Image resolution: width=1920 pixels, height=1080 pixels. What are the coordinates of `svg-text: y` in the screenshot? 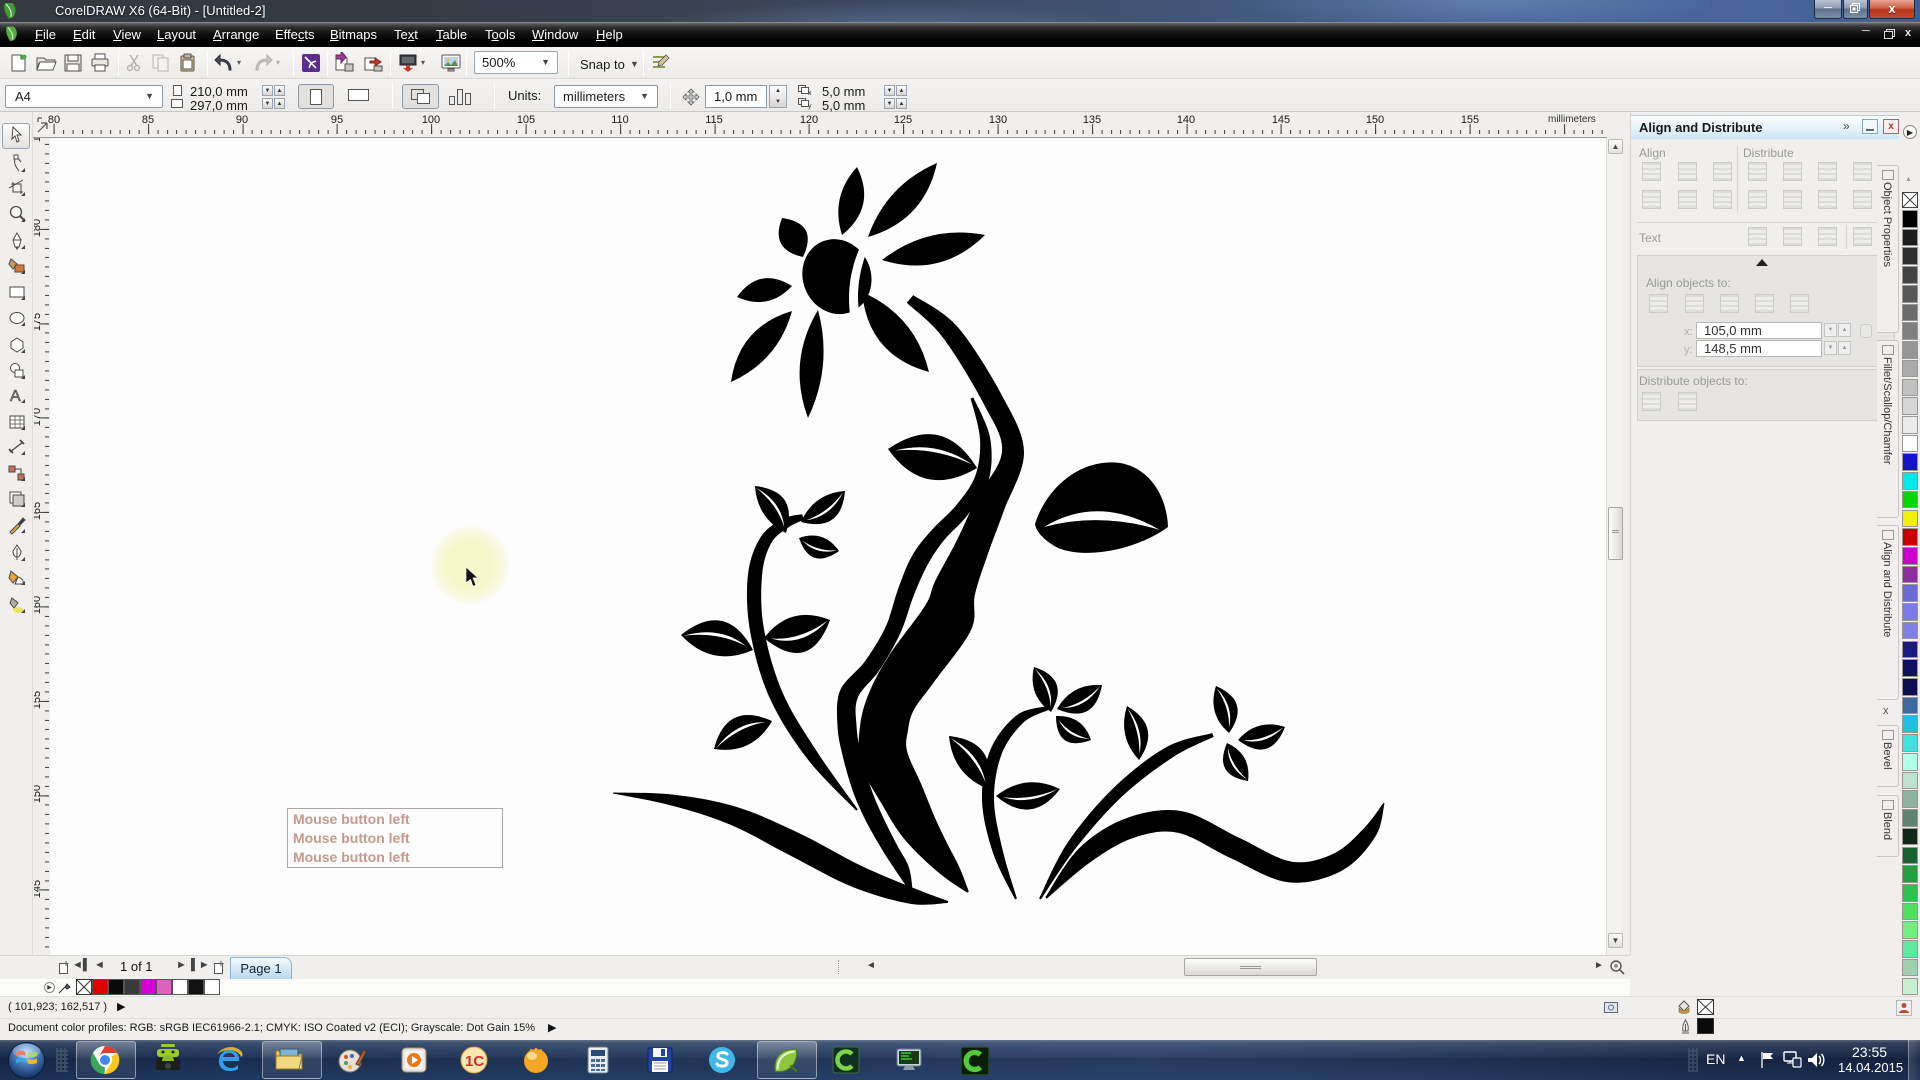 It's located at (810, 106).